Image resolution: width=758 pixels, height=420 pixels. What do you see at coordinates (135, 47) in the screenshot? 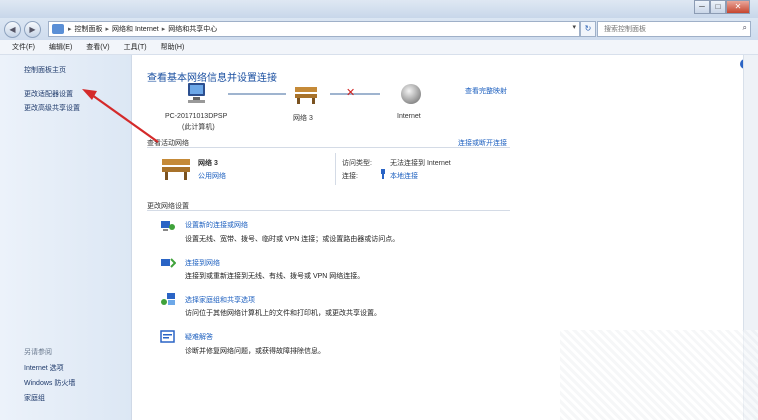
I see `menu-tools: 工具(T)` at bounding box center [135, 47].